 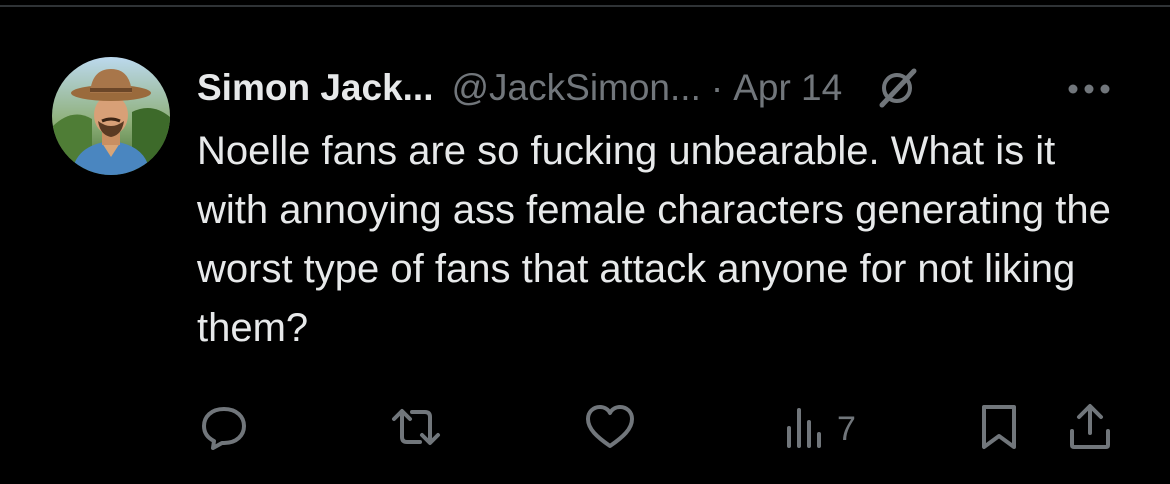 I want to click on share-icon, so click(x=1090, y=429).